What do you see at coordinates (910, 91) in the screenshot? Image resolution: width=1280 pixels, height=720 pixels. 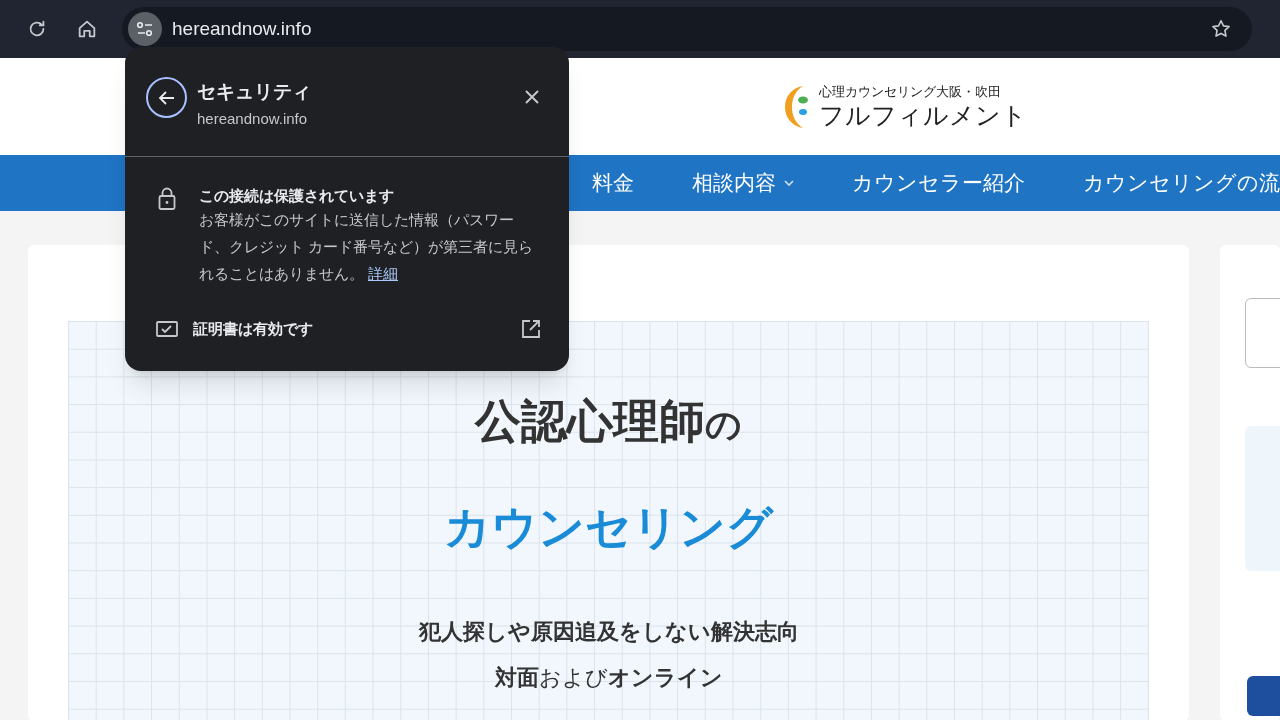 I see `logo-tagline: 心理カウンセリング大阪・吹田` at bounding box center [910, 91].